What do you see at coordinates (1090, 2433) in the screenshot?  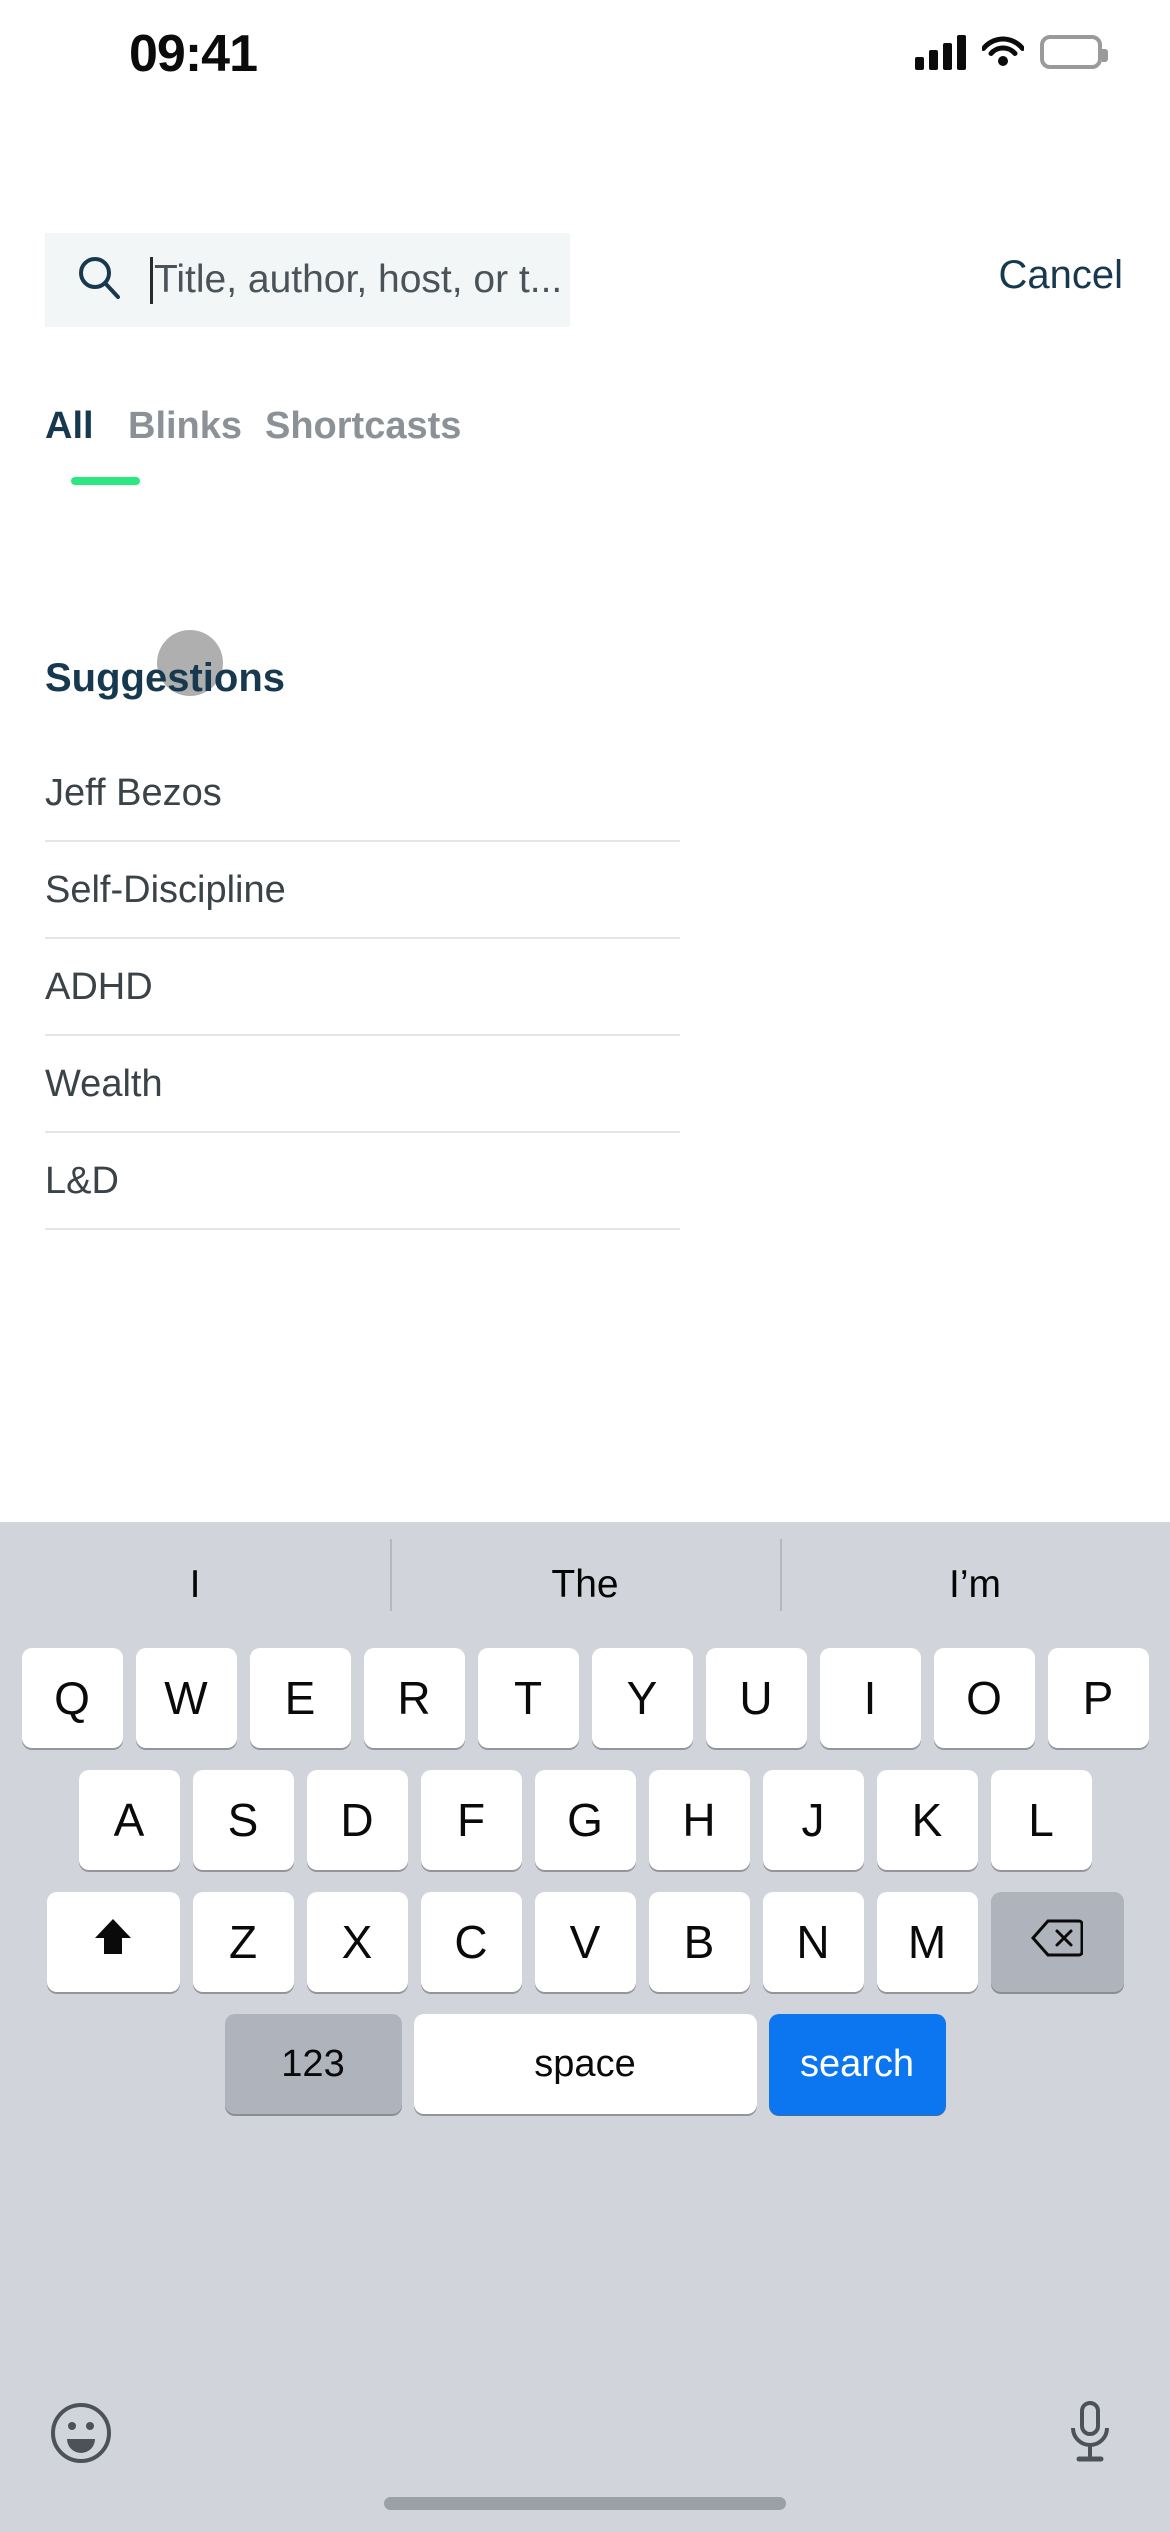 I see `microphone-icon` at bounding box center [1090, 2433].